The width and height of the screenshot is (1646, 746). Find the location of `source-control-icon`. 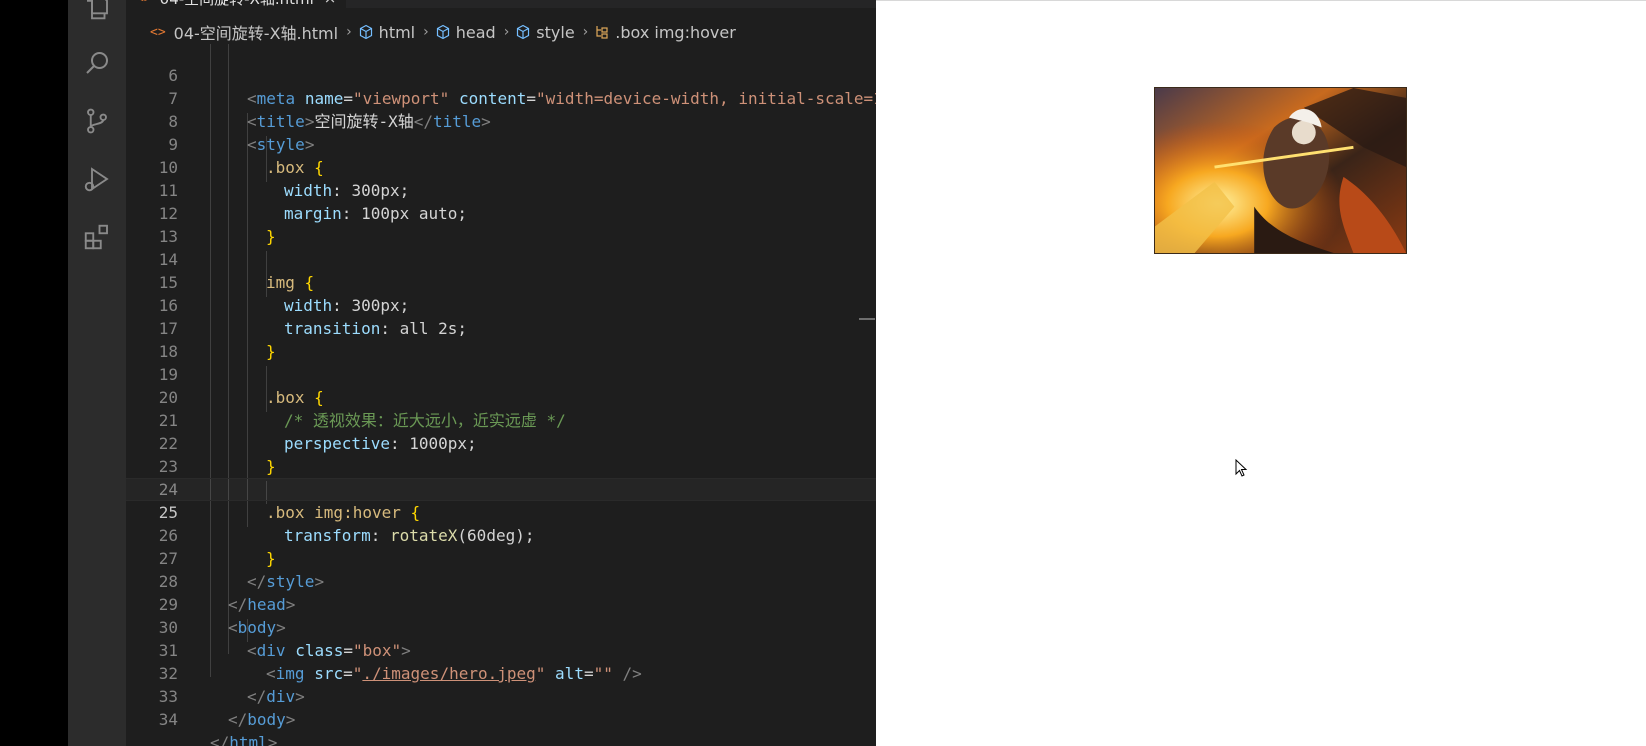

source-control-icon is located at coordinates (97, 121).